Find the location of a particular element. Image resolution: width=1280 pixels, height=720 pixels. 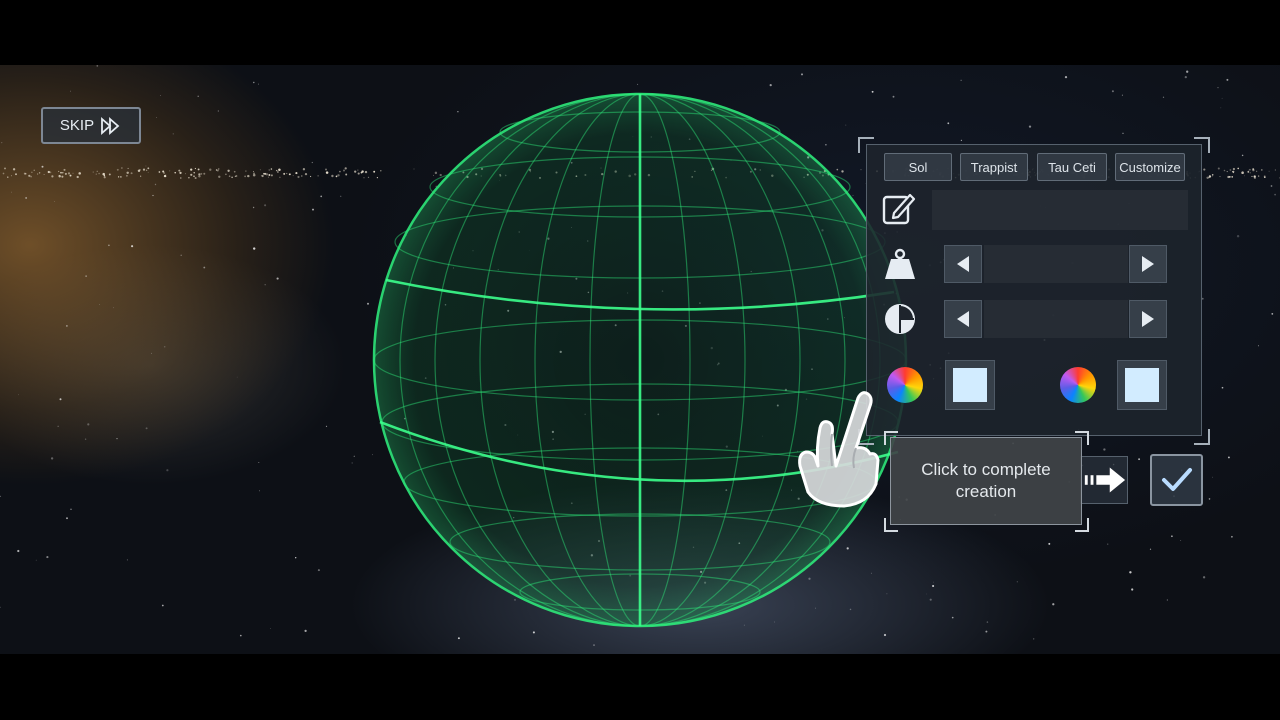

phase-decrease-button is located at coordinates (963, 319).